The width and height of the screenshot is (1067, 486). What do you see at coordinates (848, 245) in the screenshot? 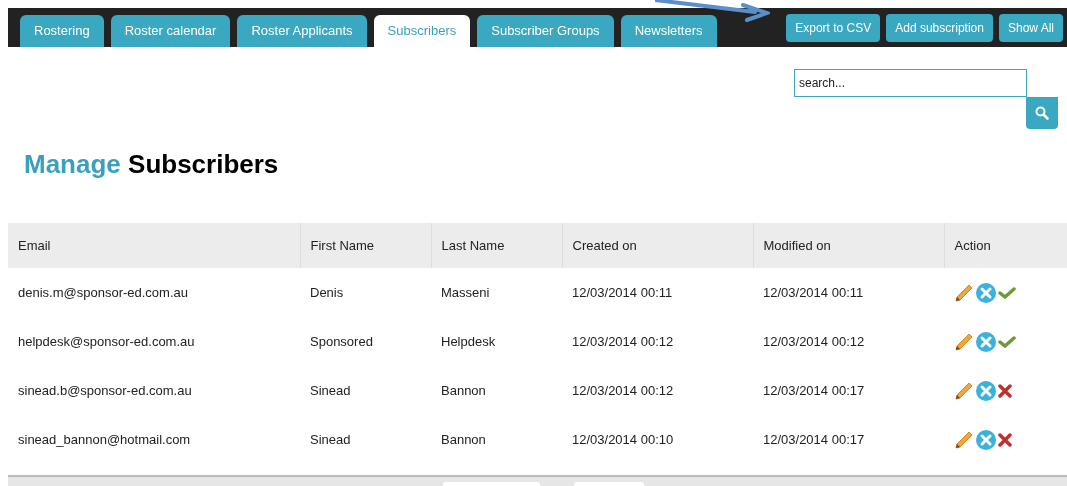
I see `column-header: Modified on` at bounding box center [848, 245].